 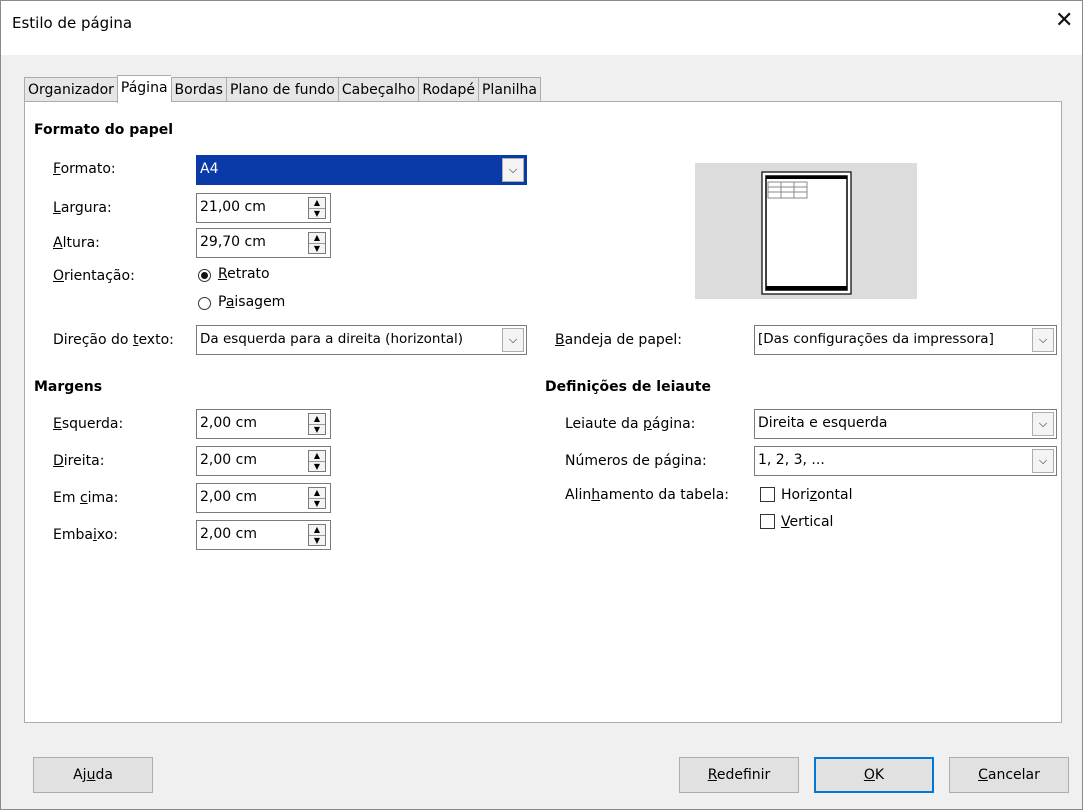 I want to click on reset-button: Redefinir, so click(x=739, y=775).